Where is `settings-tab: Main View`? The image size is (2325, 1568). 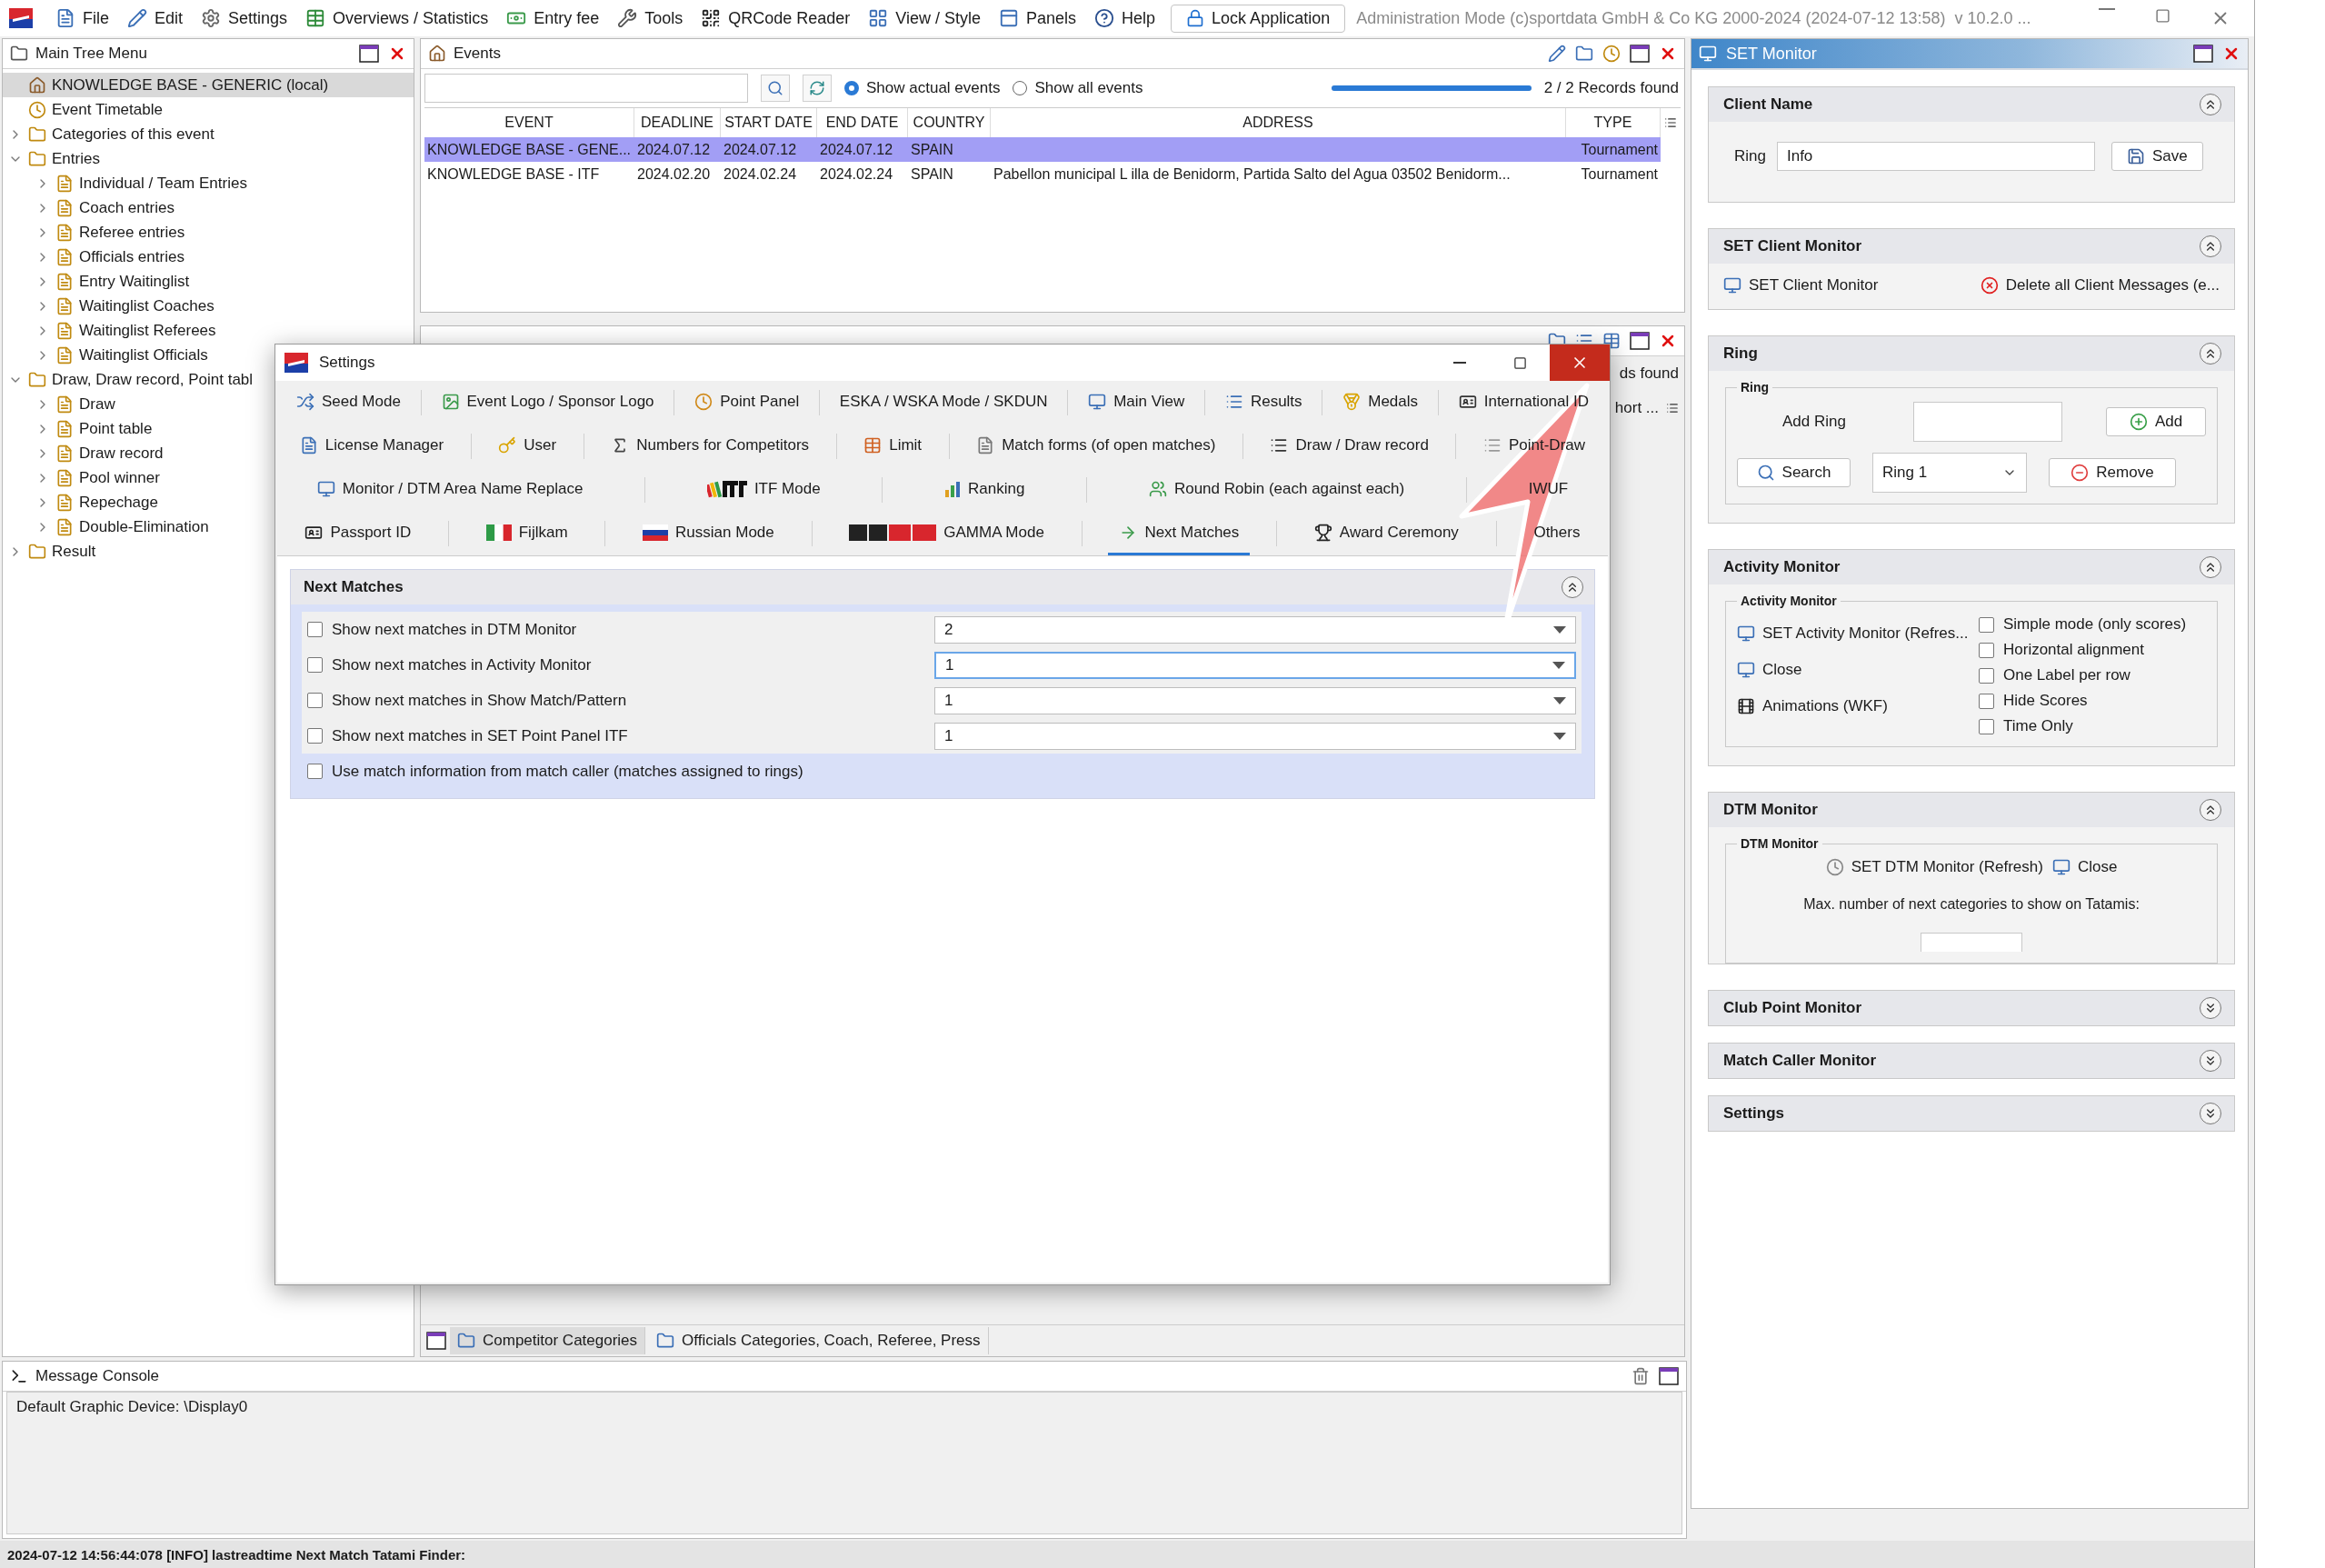
settings-tab: Main View is located at coordinates (1136, 403).